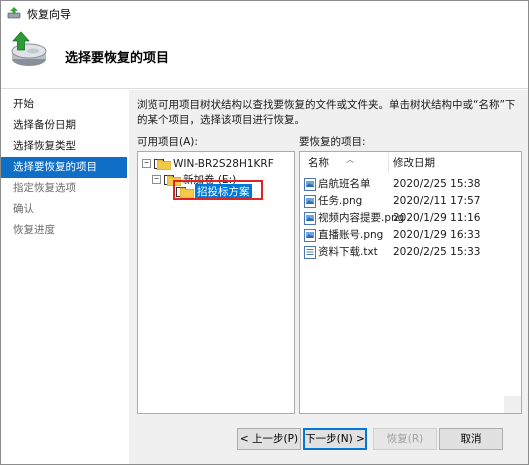 The height and width of the screenshot is (465, 529). I want to click on step-recovery-progress: 恢复进度, so click(34, 230).